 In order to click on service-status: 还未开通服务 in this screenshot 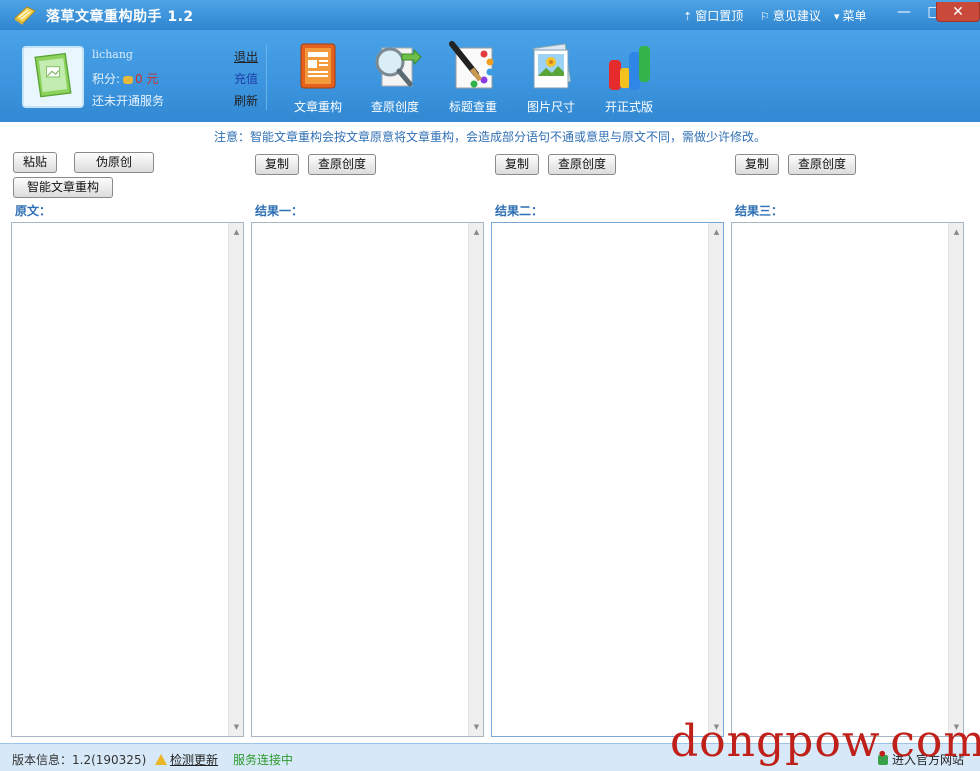, I will do `click(128, 101)`.